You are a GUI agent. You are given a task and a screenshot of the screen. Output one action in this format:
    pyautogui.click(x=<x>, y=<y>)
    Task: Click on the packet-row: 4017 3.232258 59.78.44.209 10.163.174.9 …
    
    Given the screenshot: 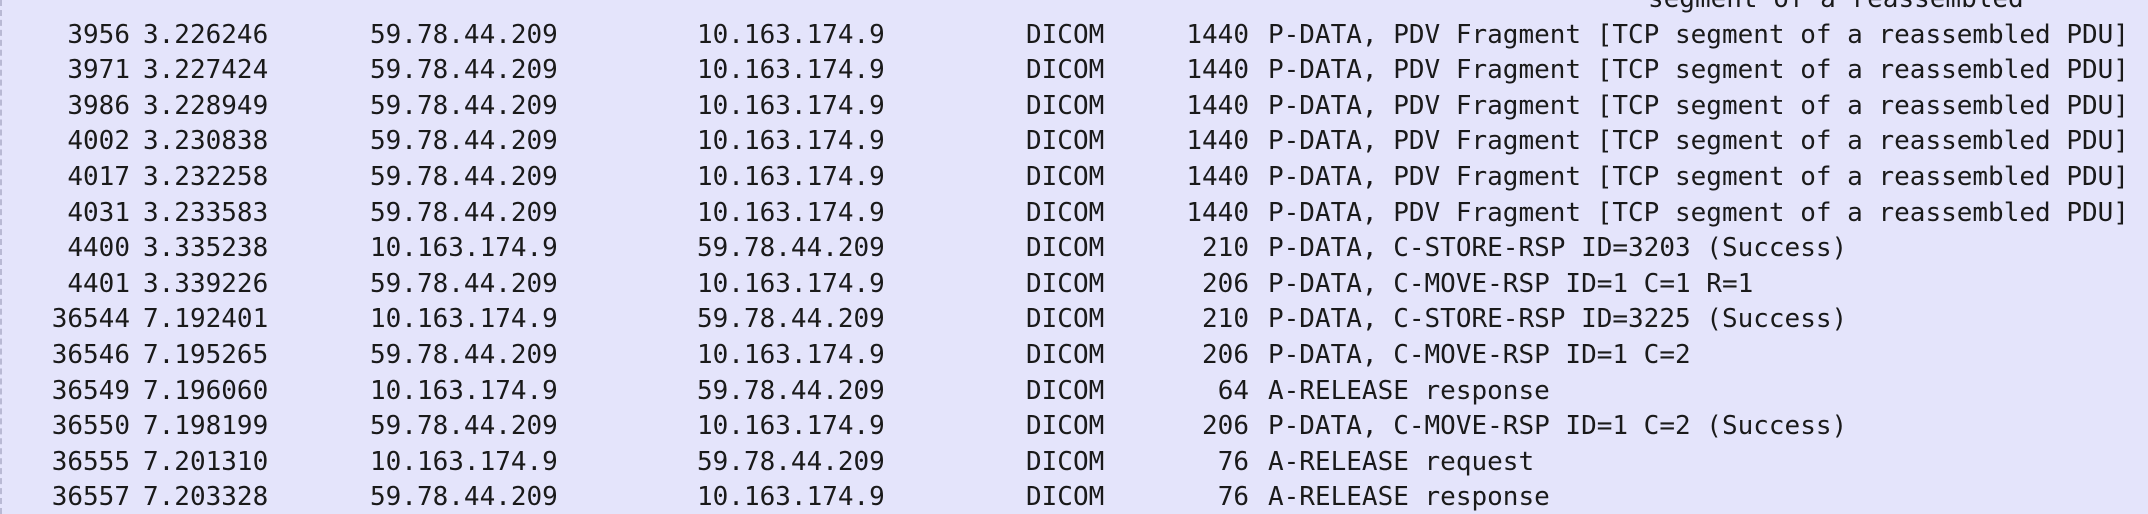 What is the action you would take?
    pyautogui.click(x=1074, y=178)
    